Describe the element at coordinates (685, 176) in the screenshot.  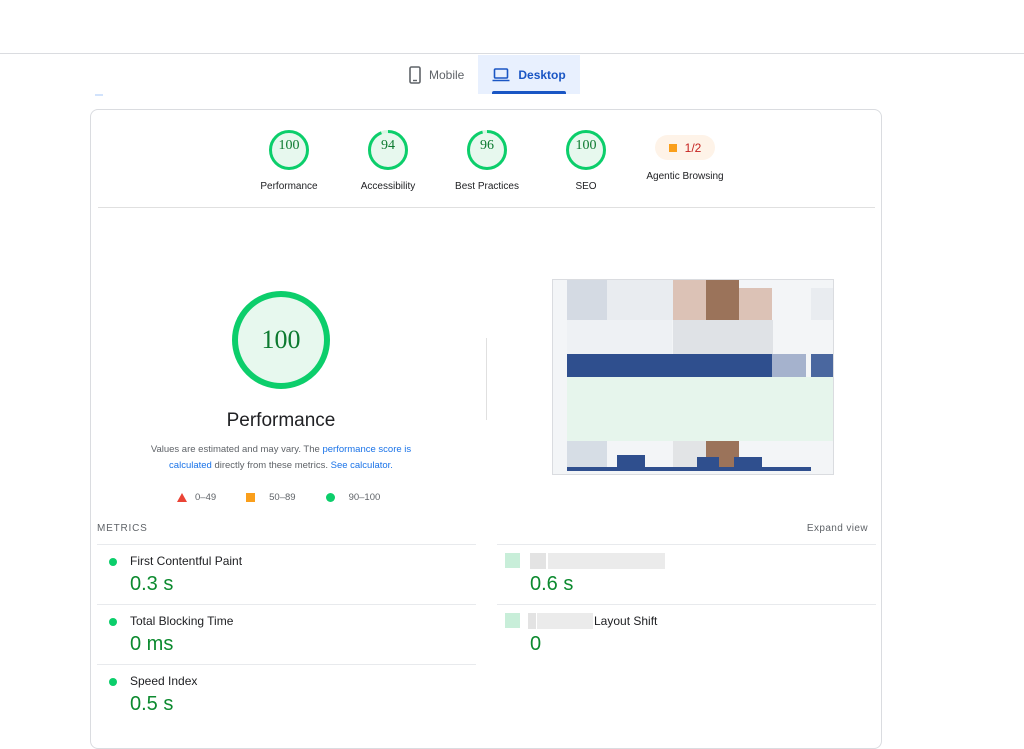
I see `gauge-label: Agentic Browsing` at that location.